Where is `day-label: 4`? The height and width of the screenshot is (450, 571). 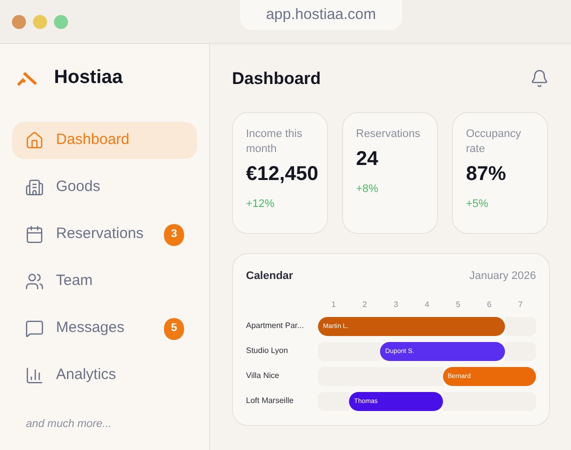
day-label: 4 is located at coordinates (427, 304).